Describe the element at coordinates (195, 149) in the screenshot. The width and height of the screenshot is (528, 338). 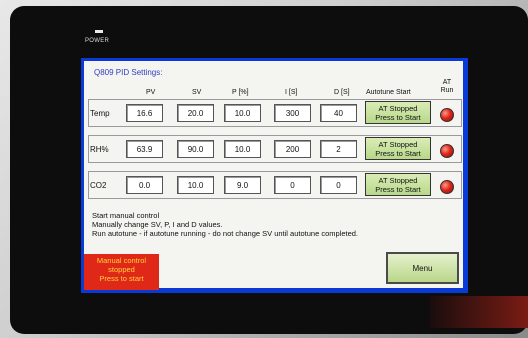
I see `sv-rh-field: 90.0` at that location.